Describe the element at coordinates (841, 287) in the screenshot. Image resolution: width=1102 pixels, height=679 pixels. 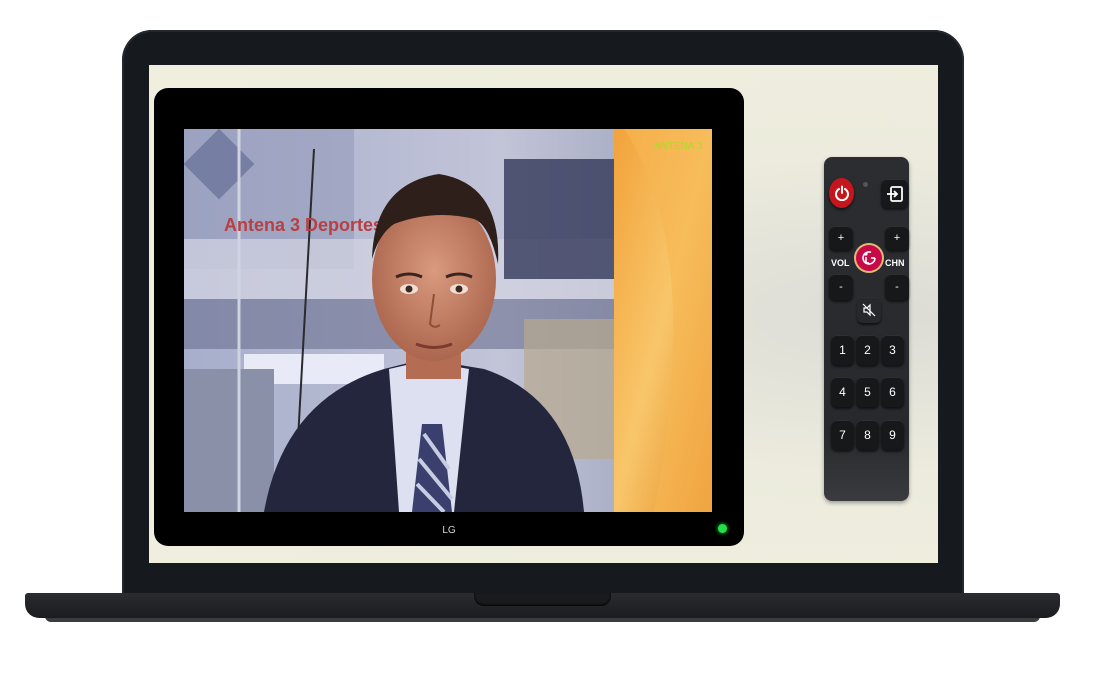
I see `volume-down-button: -` at that location.